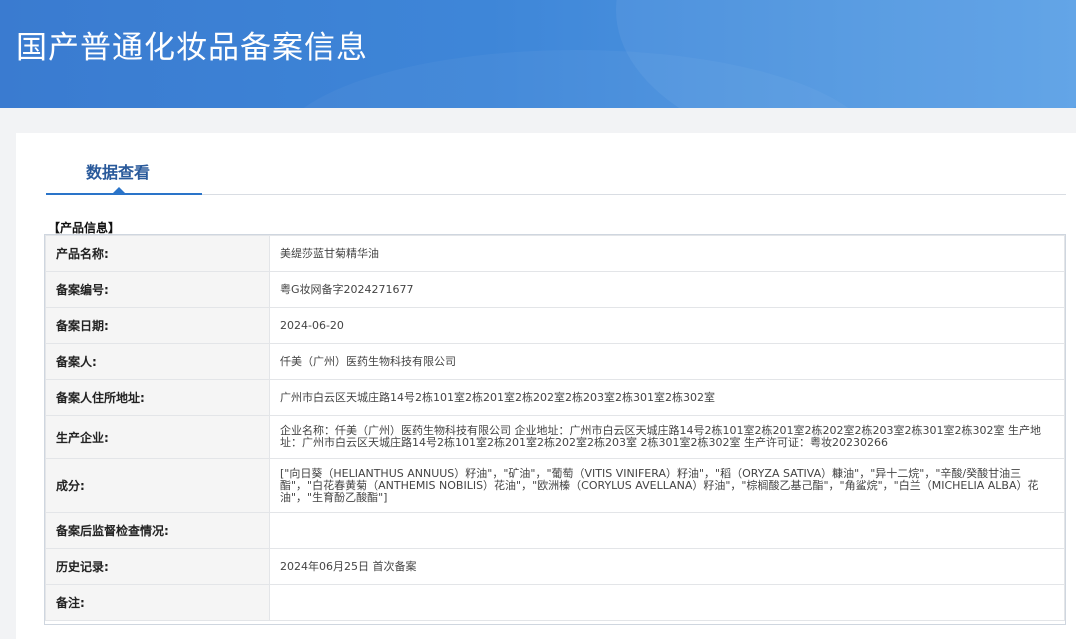  I want to click on table-row: 备案编号: 粤G妆网备字2024271677, so click(555, 289).